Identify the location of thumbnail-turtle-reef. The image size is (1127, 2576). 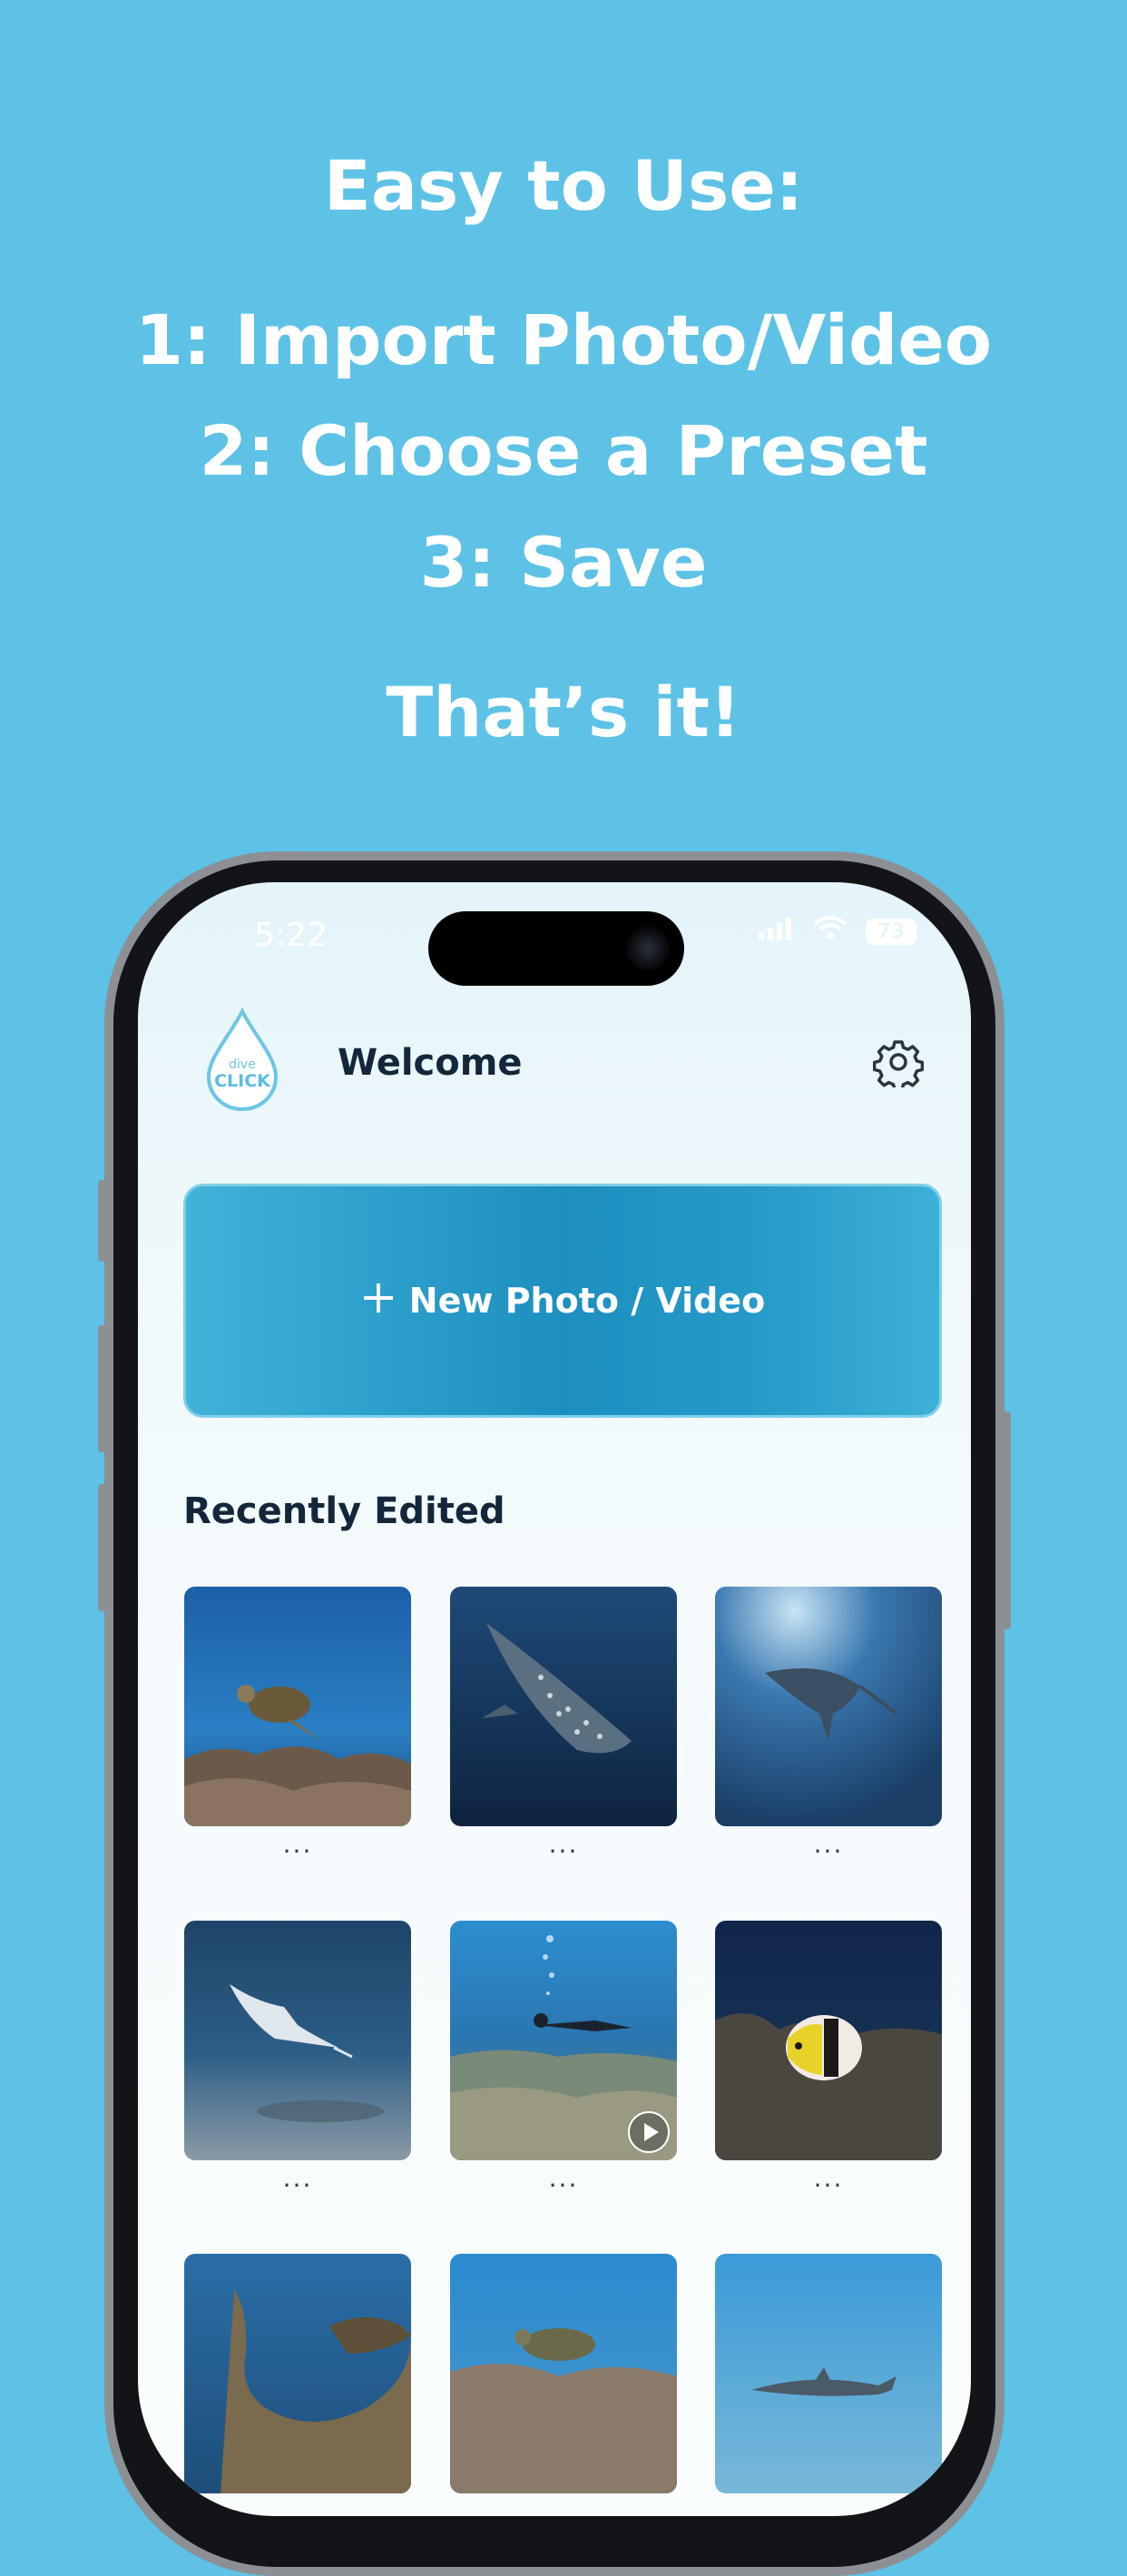
(563, 2373).